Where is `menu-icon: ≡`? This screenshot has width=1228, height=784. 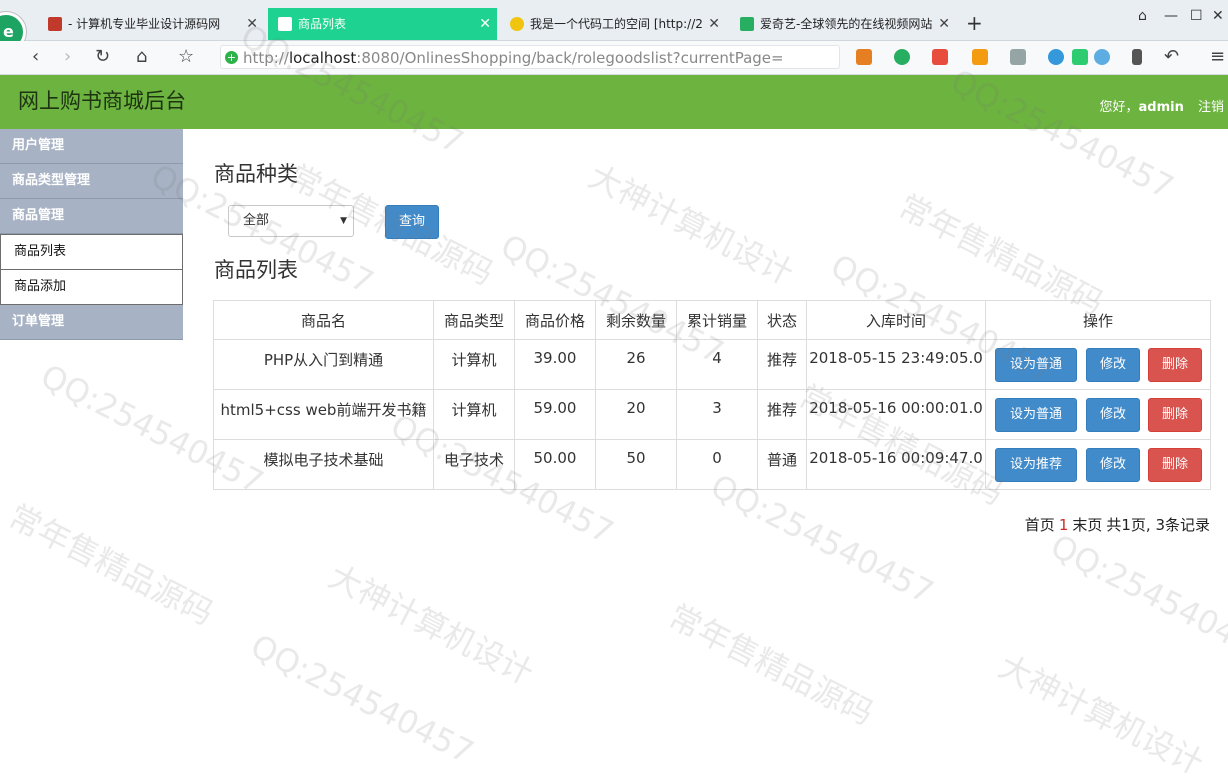 menu-icon: ≡ is located at coordinates (1217, 57).